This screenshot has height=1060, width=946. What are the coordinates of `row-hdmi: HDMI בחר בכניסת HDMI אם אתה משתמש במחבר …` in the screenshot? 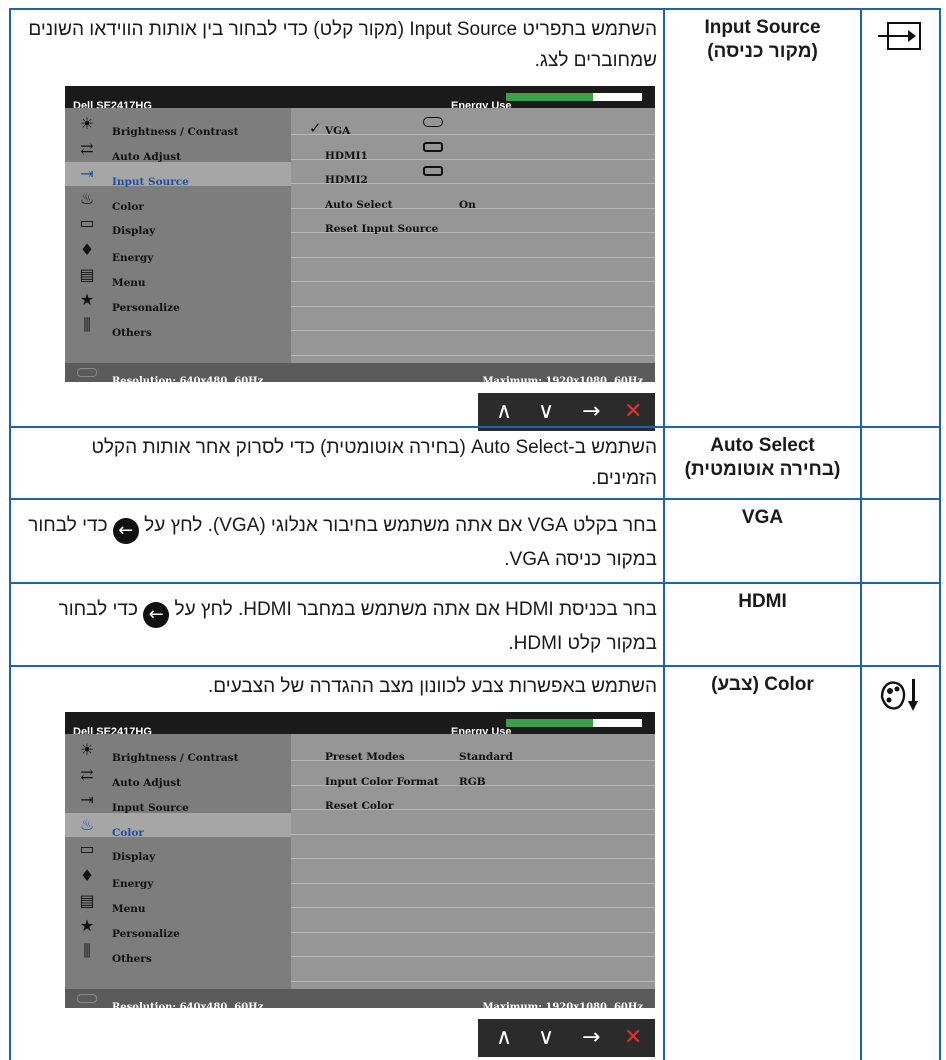 It's located at (475, 623).